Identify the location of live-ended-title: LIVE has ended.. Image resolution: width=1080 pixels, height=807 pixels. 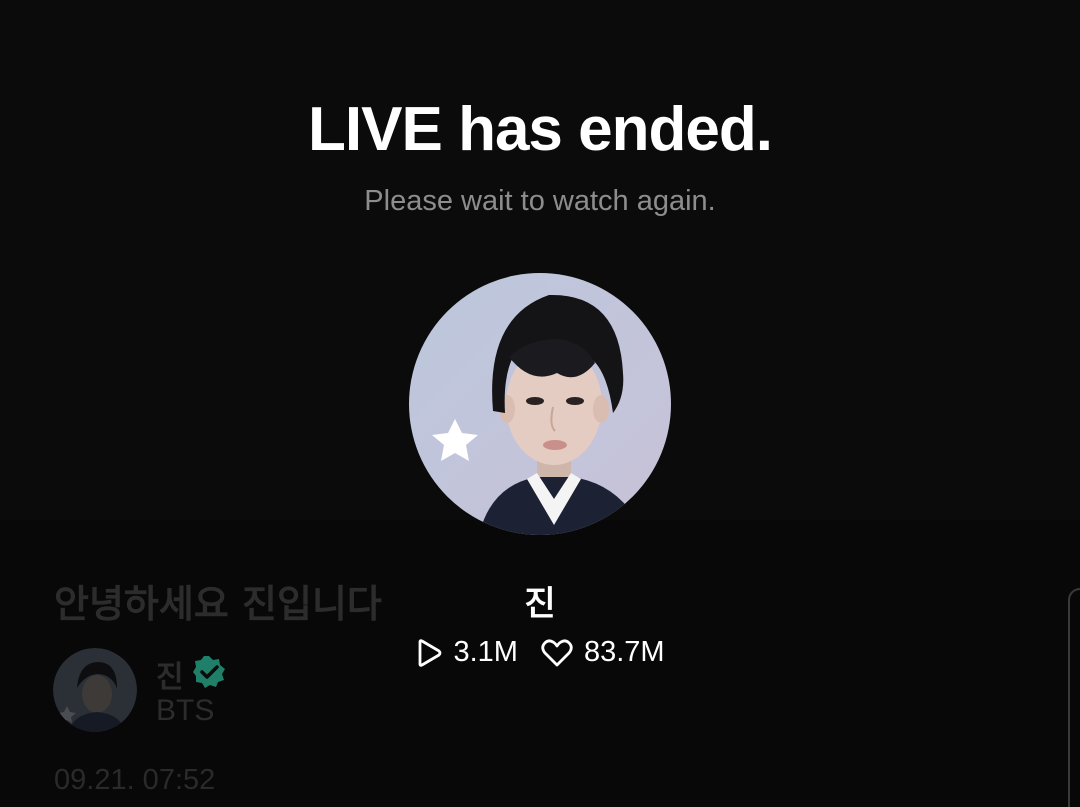
(540, 129).